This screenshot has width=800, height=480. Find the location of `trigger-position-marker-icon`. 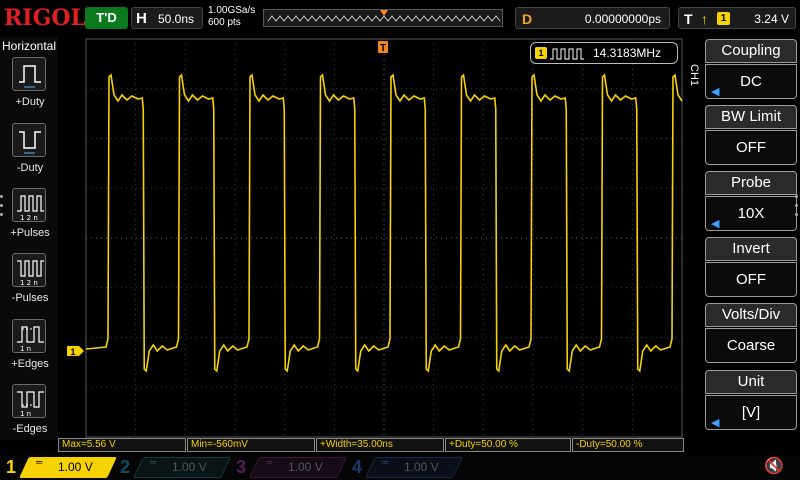

trigger-position-marker-icon is located at coordinates (384, 13).